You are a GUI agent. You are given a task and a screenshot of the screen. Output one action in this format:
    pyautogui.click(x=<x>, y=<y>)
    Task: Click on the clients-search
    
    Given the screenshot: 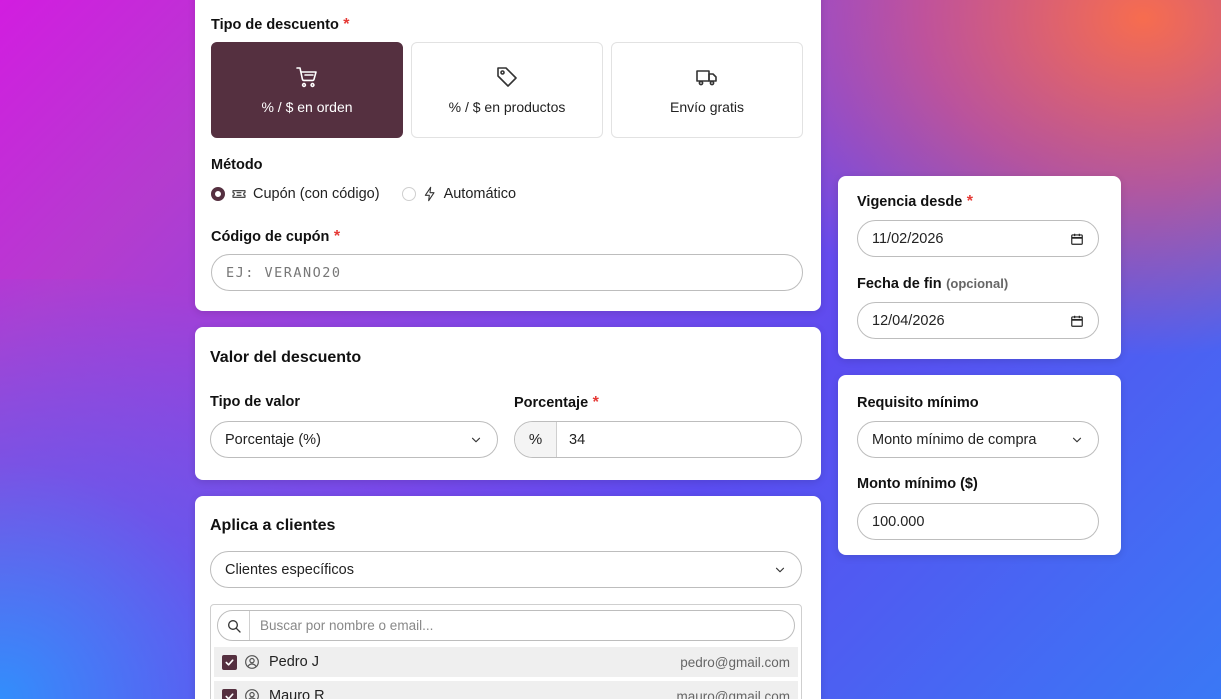 What is the action you would take?
    pyautogui.click(x=506, y=625)
    